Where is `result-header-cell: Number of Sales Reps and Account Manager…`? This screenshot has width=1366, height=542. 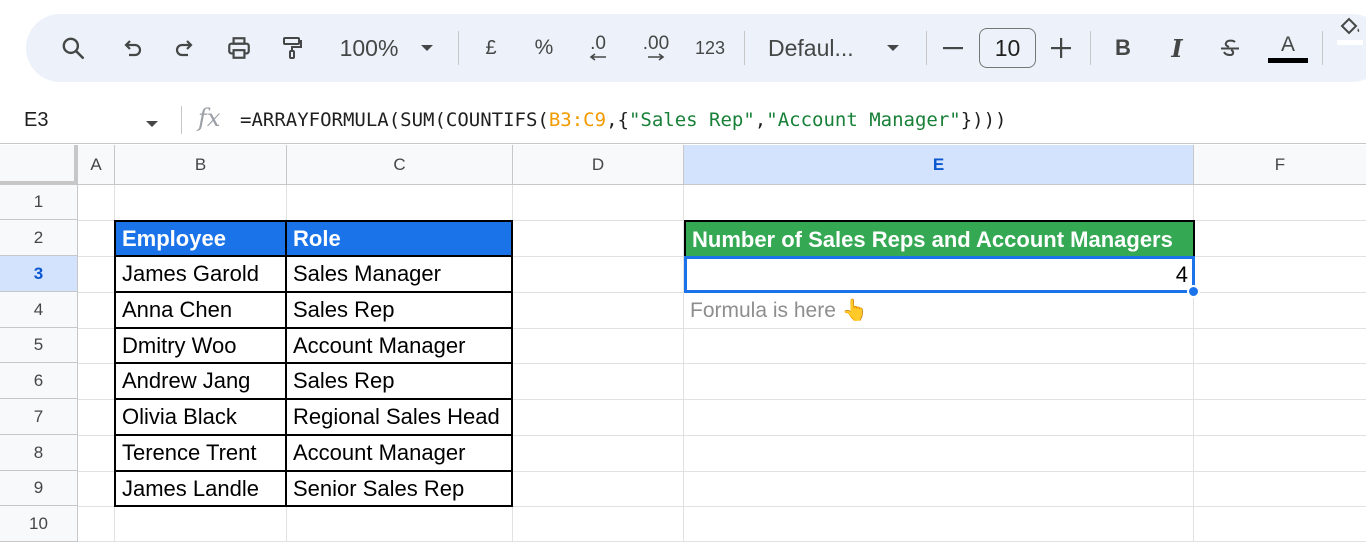 result-header-cell: Number of Sales Reps and Account Manager… is located at coordinates (939, 238).